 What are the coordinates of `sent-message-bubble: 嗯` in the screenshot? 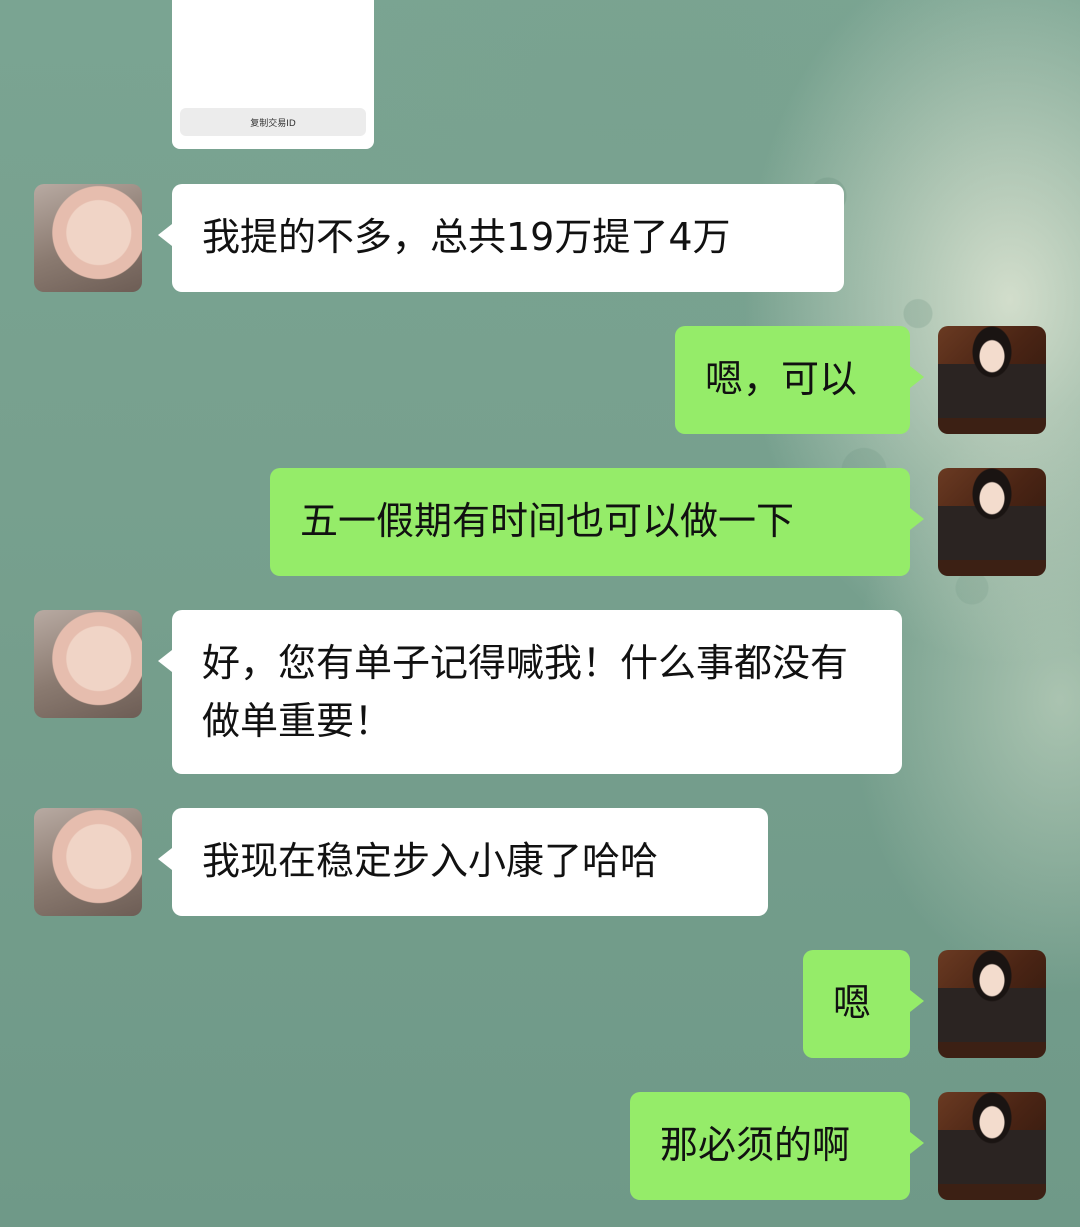 It's located at (863, 1004).